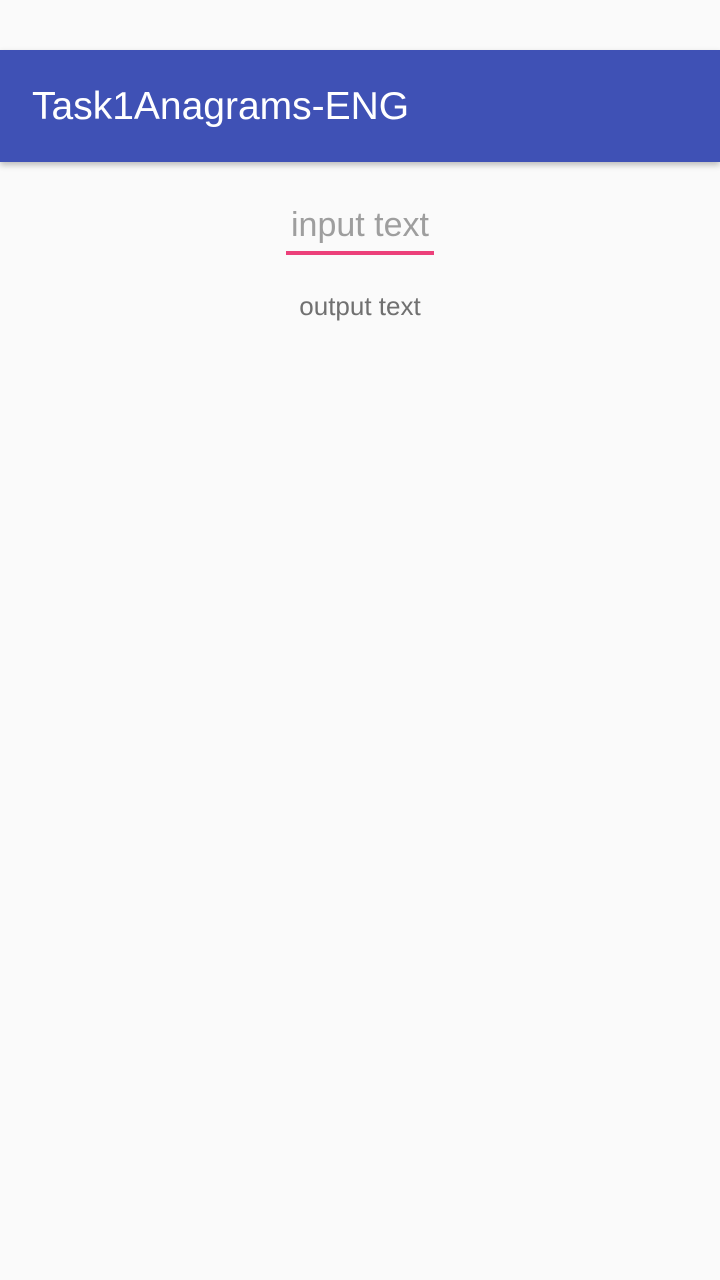 The height and width of the screenshot is (1280, 720). Describe the element at coordinates (360, 225) in the screenshot. I see `text-input` at that location.